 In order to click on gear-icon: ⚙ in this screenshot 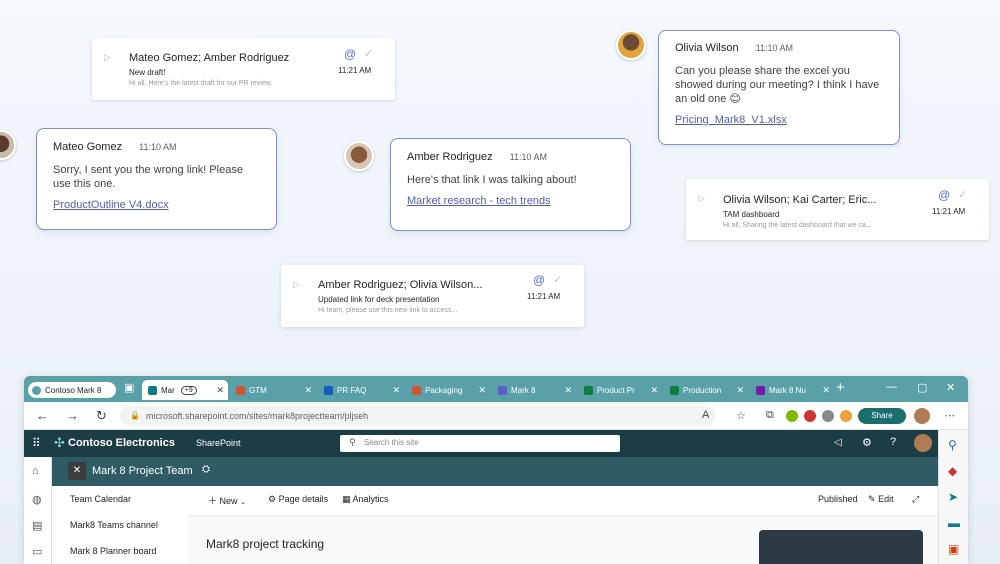, I will do `click(272, 499)`.